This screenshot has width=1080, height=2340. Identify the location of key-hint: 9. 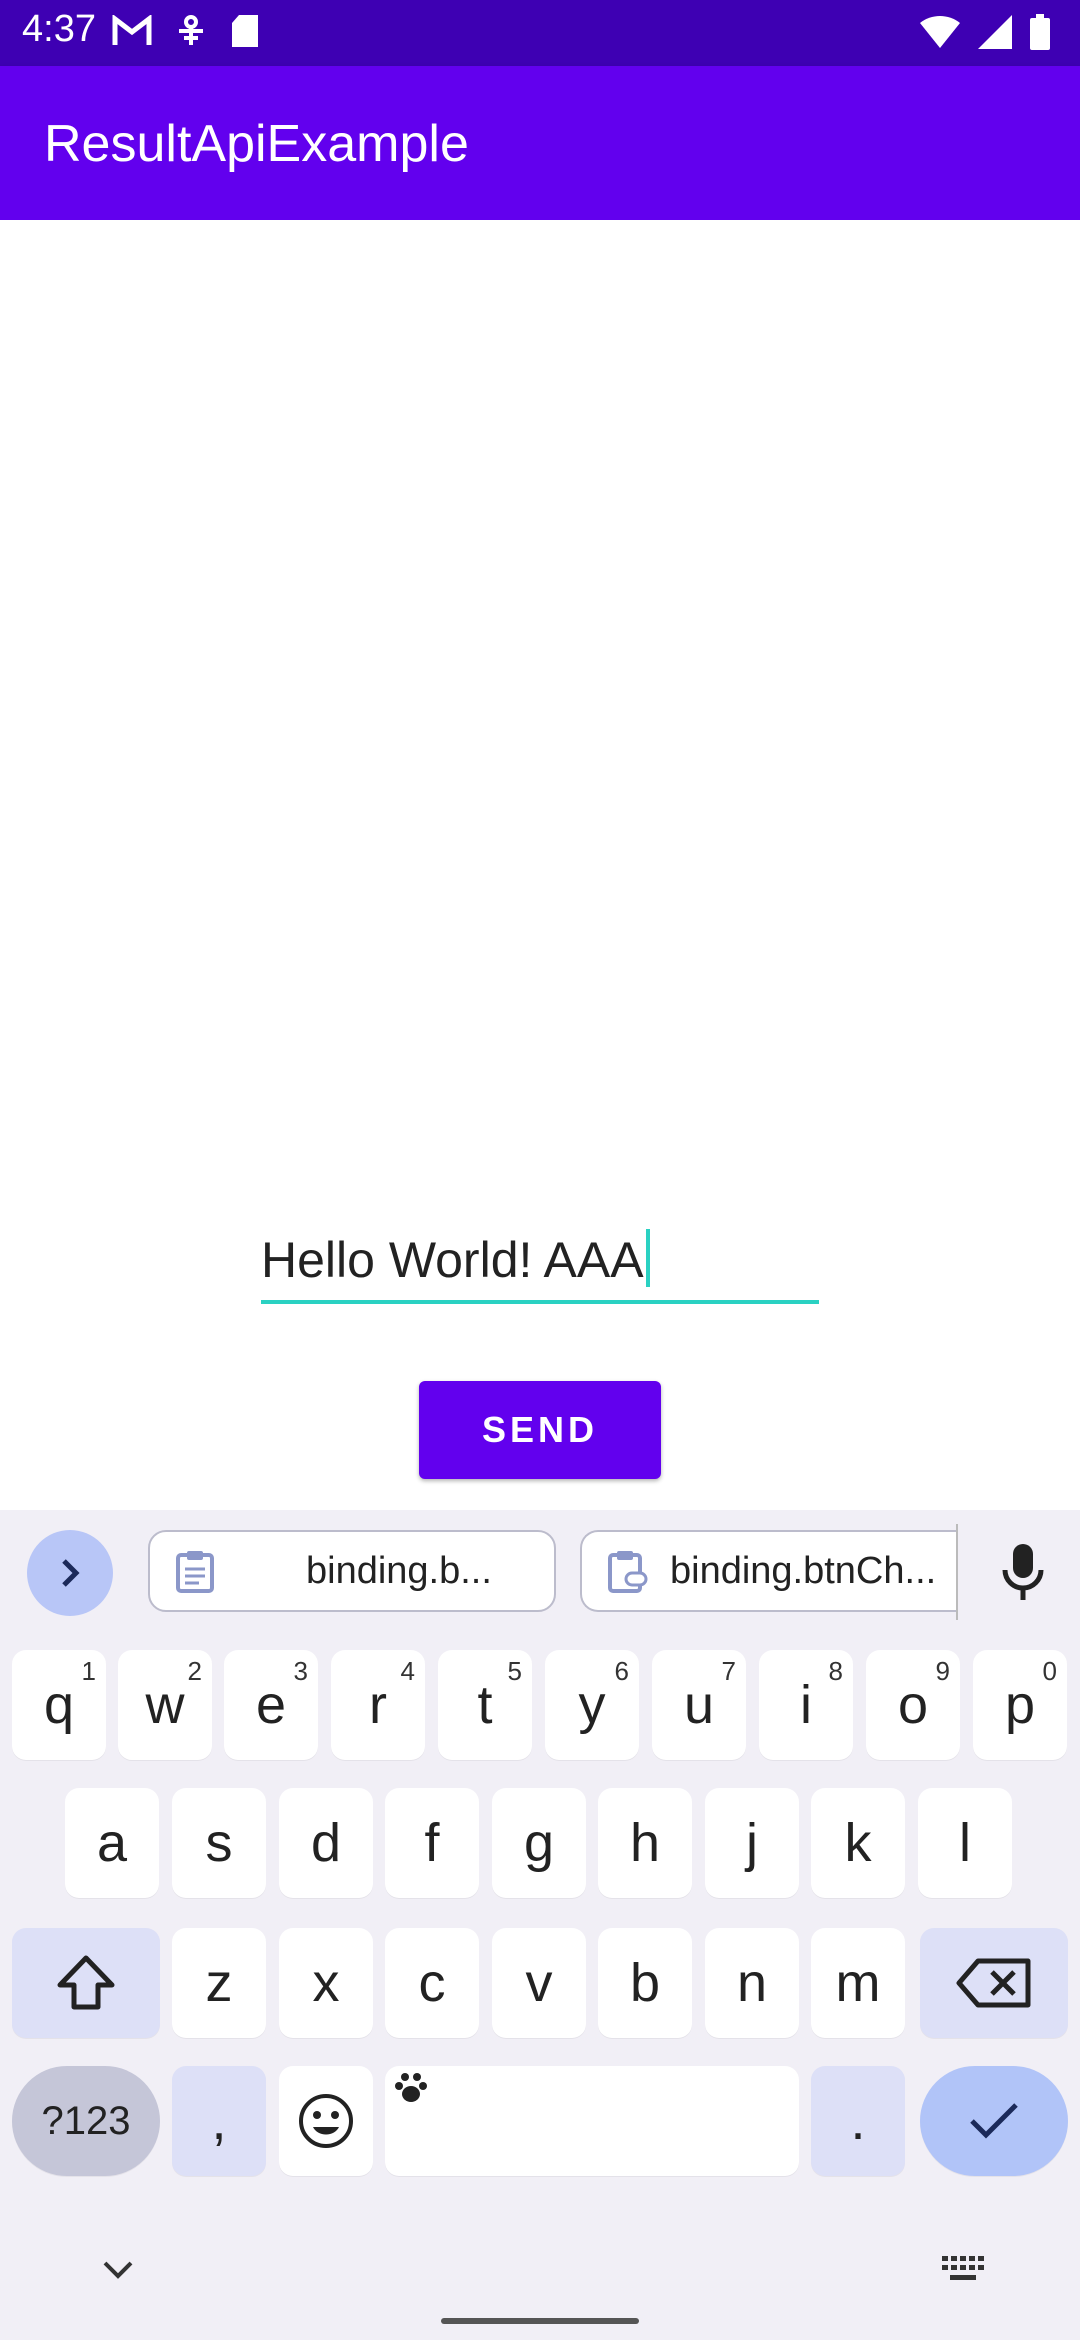
(942, 1671).